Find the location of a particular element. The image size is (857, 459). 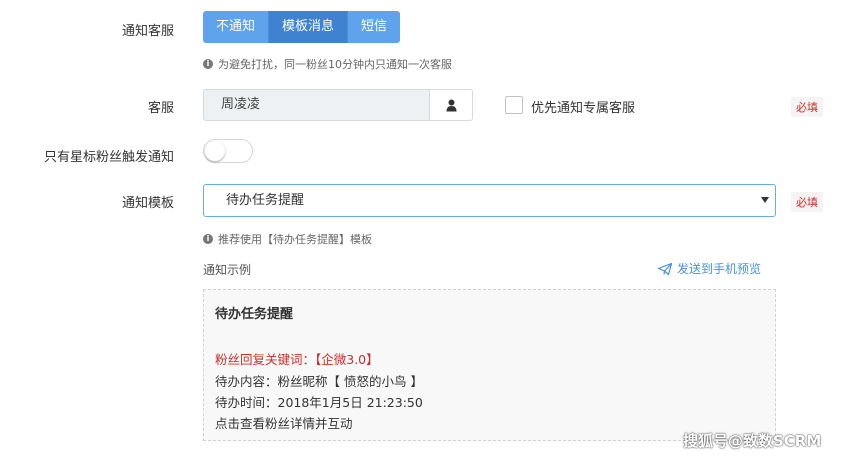

template-label: 通知模板 is located at coordinates (147, 203).